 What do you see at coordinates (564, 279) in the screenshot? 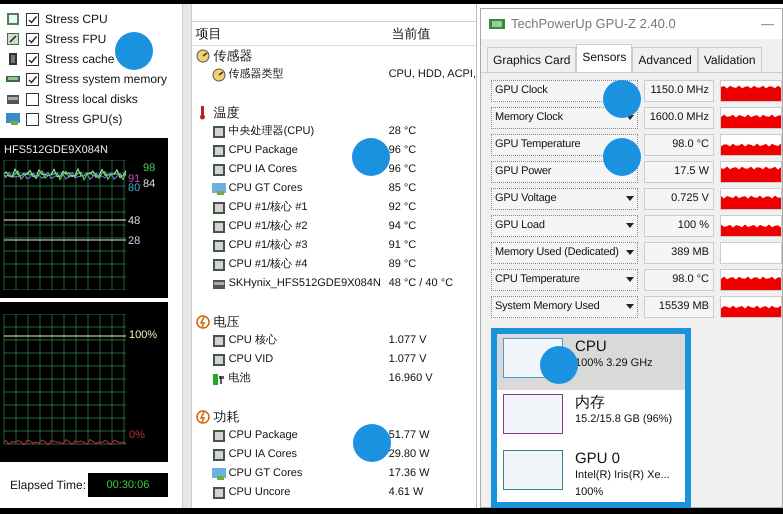
I see `sensor-dropdown: CPU Temperature` at bounding box center [564, 279].